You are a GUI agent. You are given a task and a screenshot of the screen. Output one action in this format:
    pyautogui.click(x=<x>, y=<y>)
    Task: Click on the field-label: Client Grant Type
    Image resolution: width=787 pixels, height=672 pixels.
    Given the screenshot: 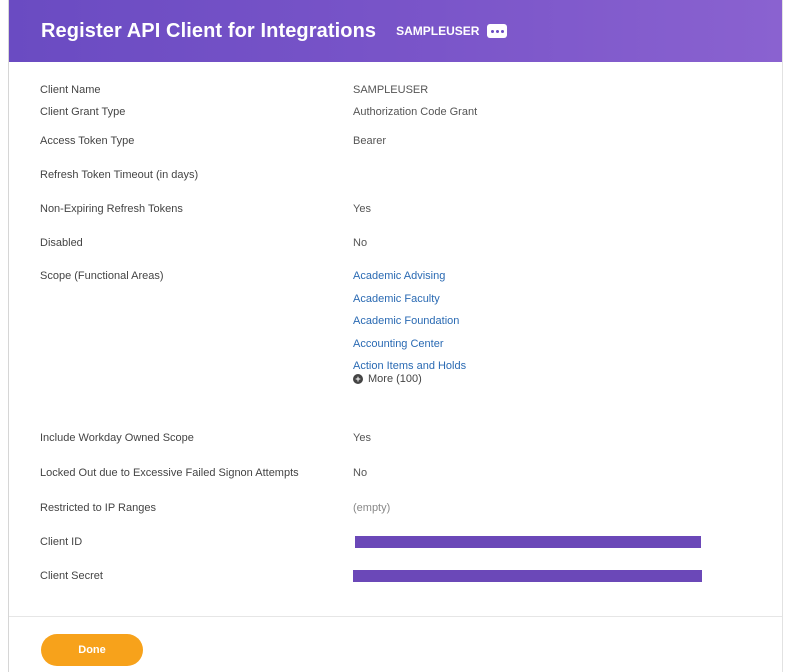 What is the action you would take?
    pyautogui.click(x=83, y=112)
    